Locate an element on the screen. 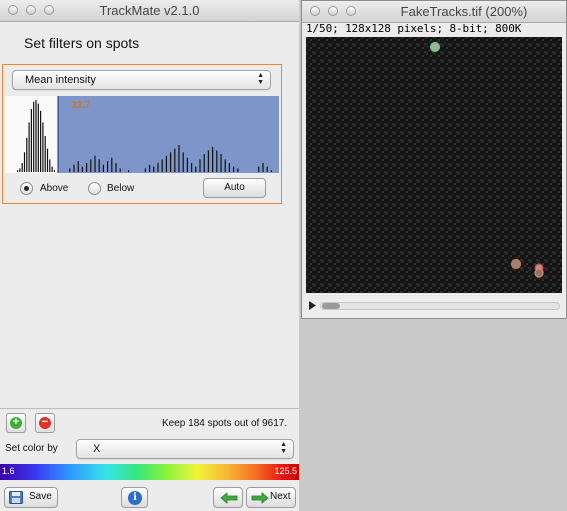 The height and width of the screenshot is (511, 567). window-title: TrackMate v2.1.0 is located at coordinates (149, 10).